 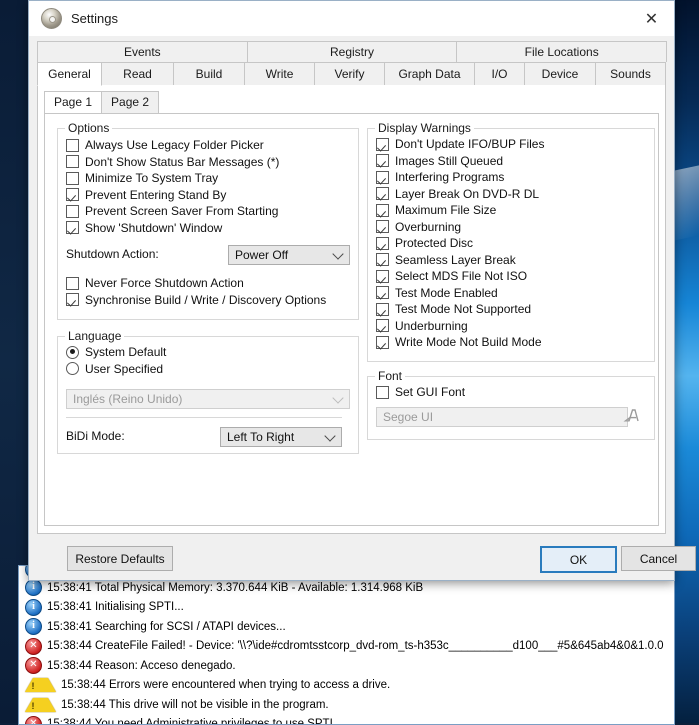 What do you see at coordinates (460, 144) in the screenshot?
I see `display-warning-option: Don't Update IFO/BUP Files` at bounding box center [460, 144].